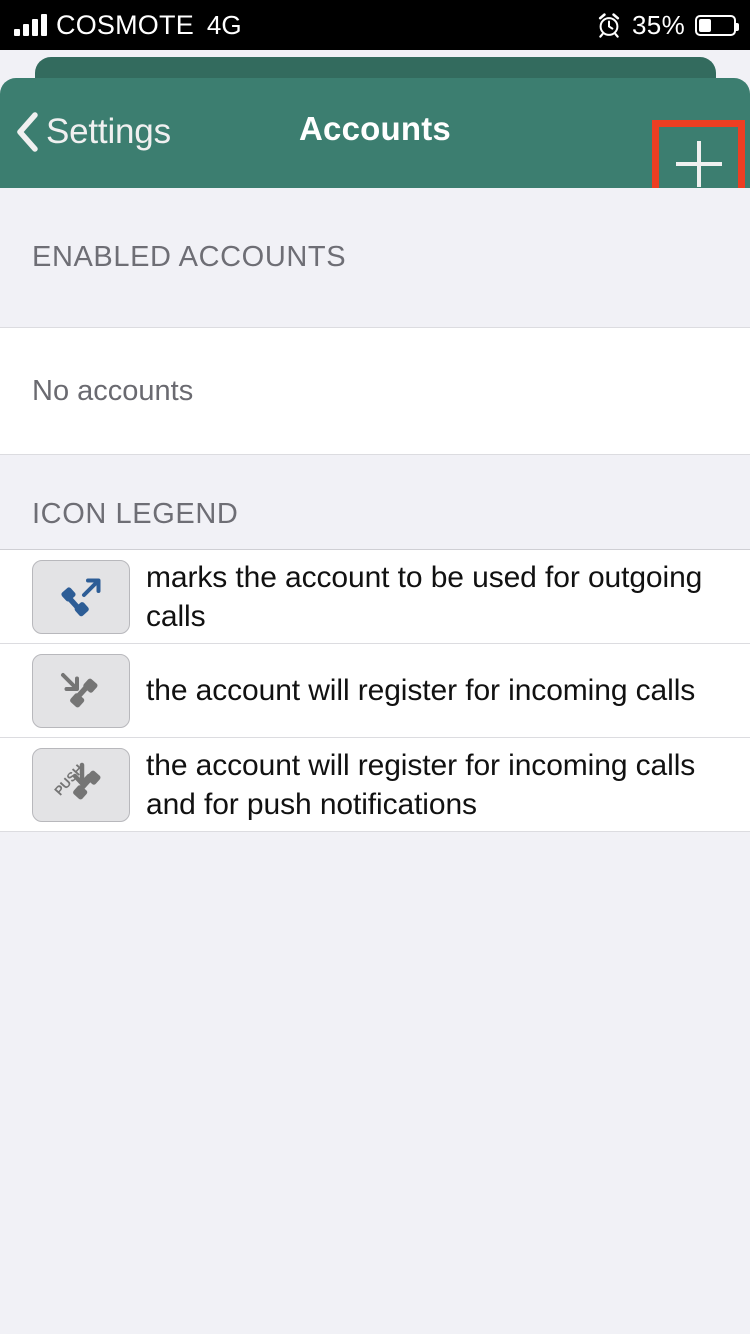 The width and height of the screenshot is (750, 1334). Describe the element at coordinates (375, 502) in the screenshot. I see `icon-legend-section-header: ICON LEGEND` at that location.